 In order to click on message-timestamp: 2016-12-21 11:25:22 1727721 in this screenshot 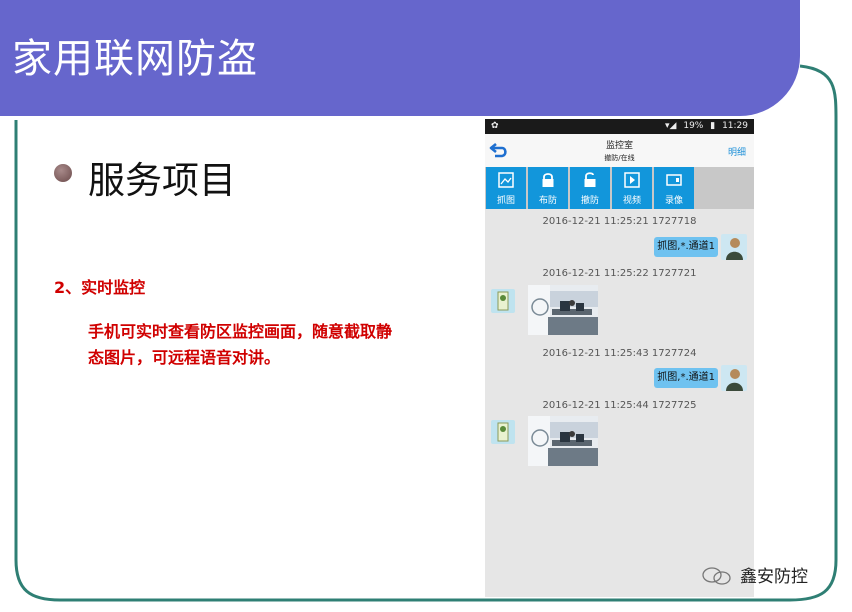, I will do `click(619, 273)`.